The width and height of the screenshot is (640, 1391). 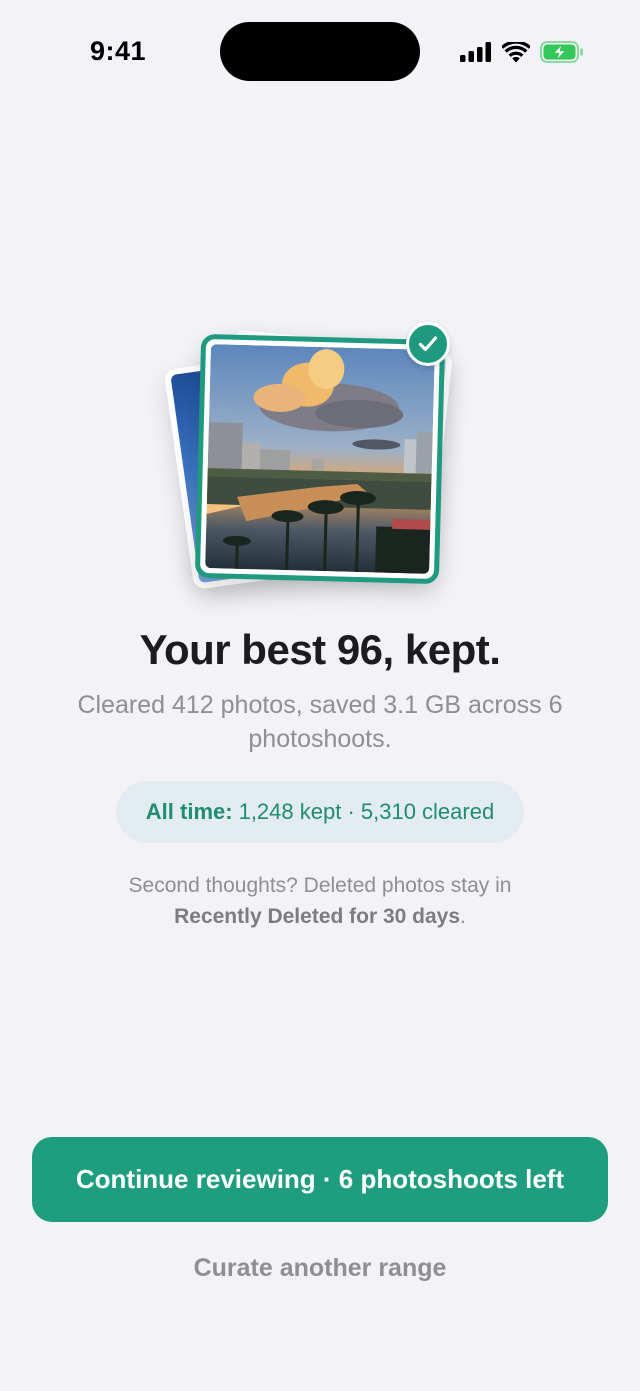 I want to click on note-suffix: ., so click(x=463, y=916).